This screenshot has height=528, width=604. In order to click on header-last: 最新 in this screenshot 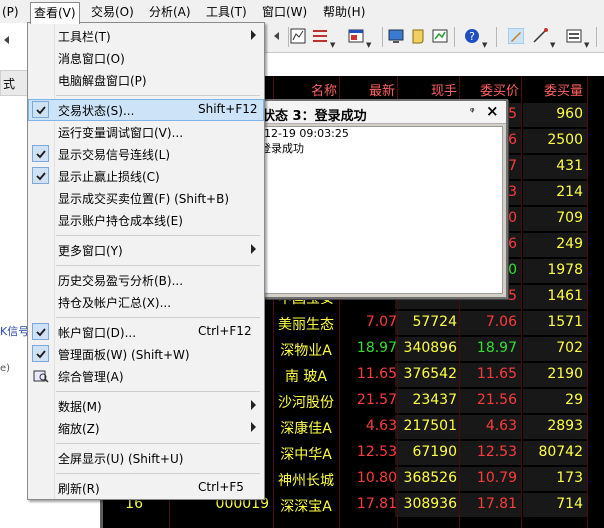, I will do `click(369, 89)`.